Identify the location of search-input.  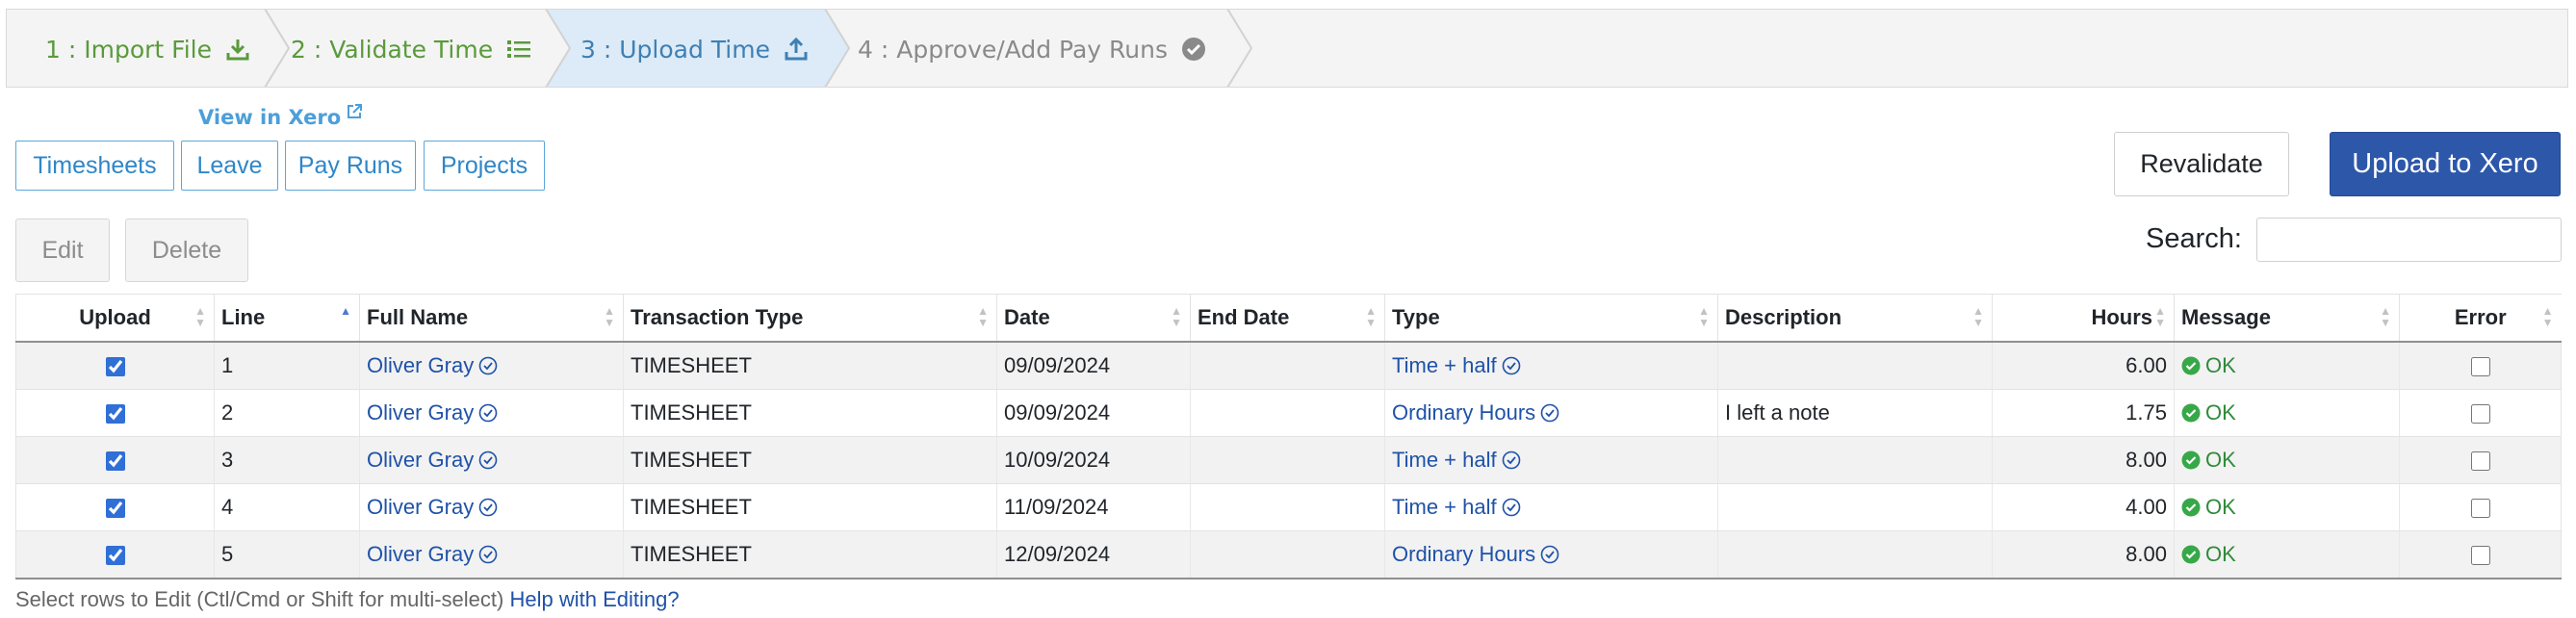
(2409, 240).